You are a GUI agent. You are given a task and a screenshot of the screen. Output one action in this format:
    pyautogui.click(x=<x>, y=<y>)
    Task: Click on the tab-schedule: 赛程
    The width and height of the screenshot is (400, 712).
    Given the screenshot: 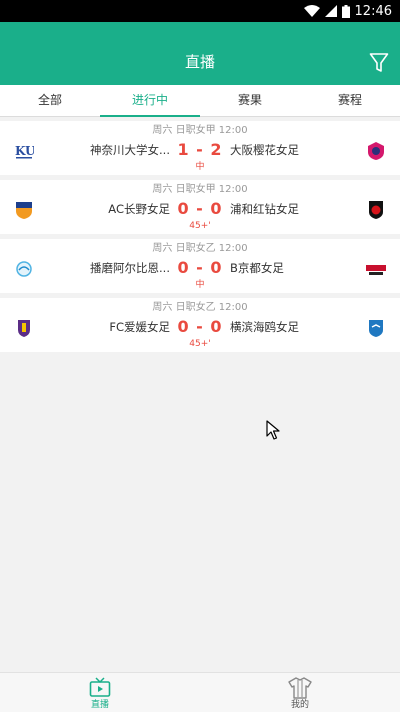 What is the action you would take?
    pyautogui.click(x=350, y=100)
    